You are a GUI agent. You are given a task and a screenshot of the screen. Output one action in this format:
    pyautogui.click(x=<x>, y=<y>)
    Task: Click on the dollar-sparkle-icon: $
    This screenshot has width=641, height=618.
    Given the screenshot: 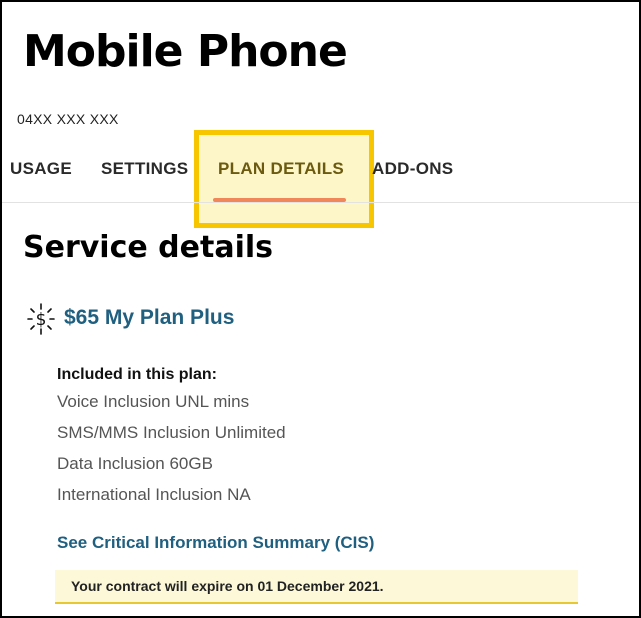 What is the action you would take?
    pyautogui.click(x=41, y=319)
    